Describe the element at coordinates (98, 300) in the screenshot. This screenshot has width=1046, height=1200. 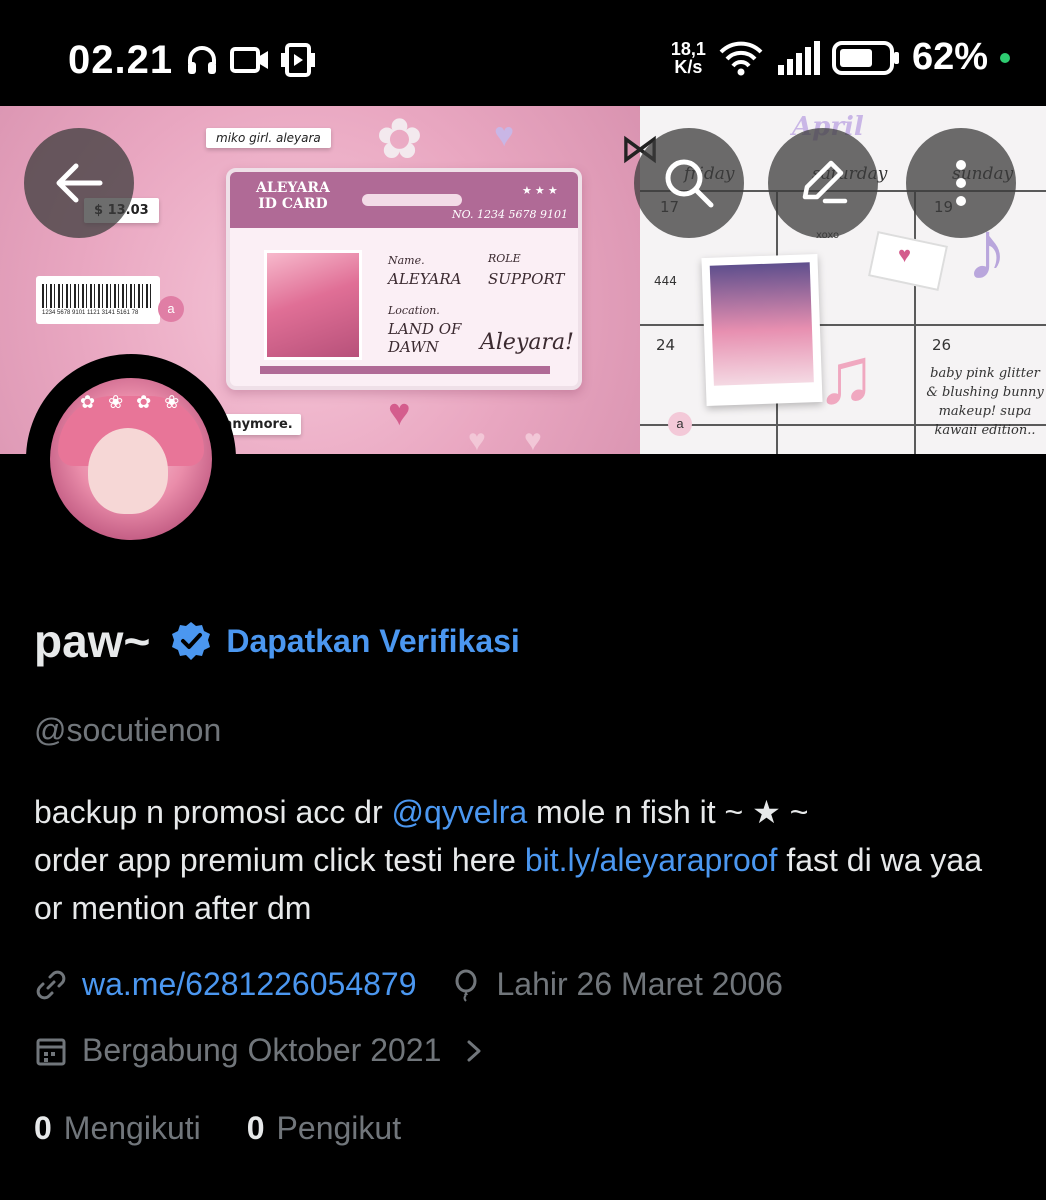
I see `banner-barcode: 1234 5678 9101 1121 3141 5161 78` at that location.